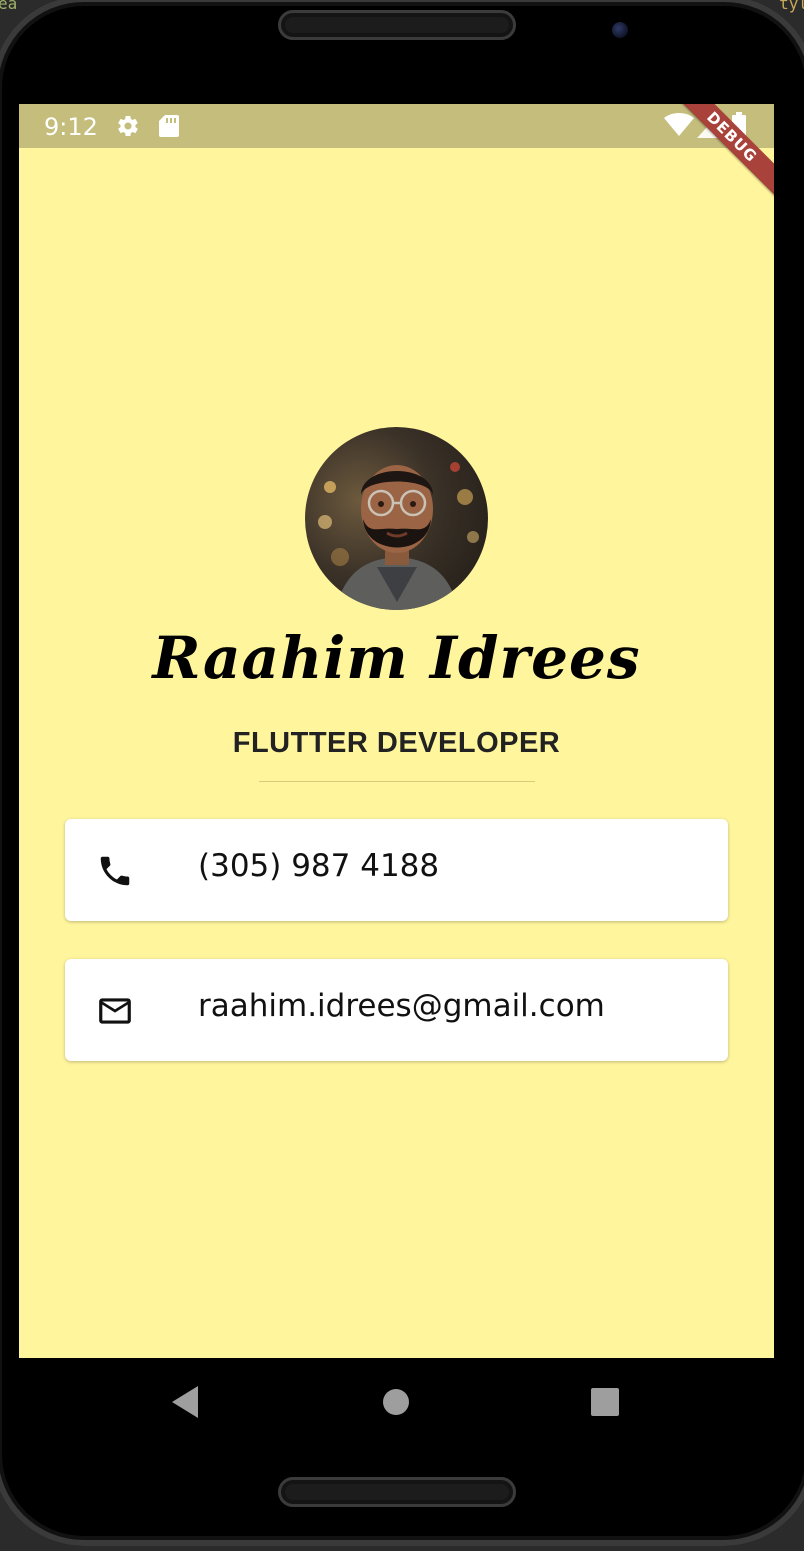 This screenshot has width=804, height=1551. What do you see at coordinates (620, 30) in the screenshot?
I see `front-camera` at bounding box center [620, 30].